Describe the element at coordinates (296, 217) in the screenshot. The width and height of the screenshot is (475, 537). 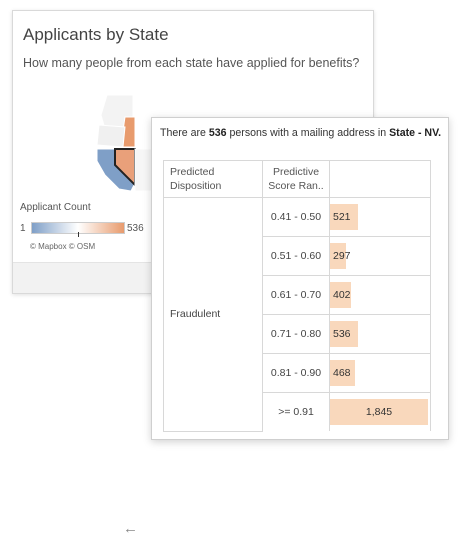
I see `score-range-cell: 0.41 - 0.50` at that location.